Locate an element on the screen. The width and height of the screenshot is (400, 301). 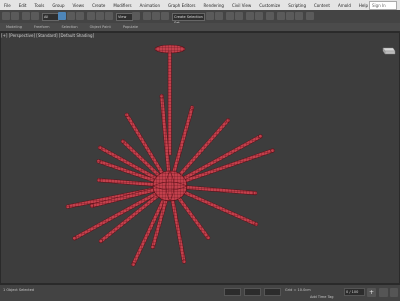
grid-label: Grid = 10.0cm is located at coordinates (298, 290).